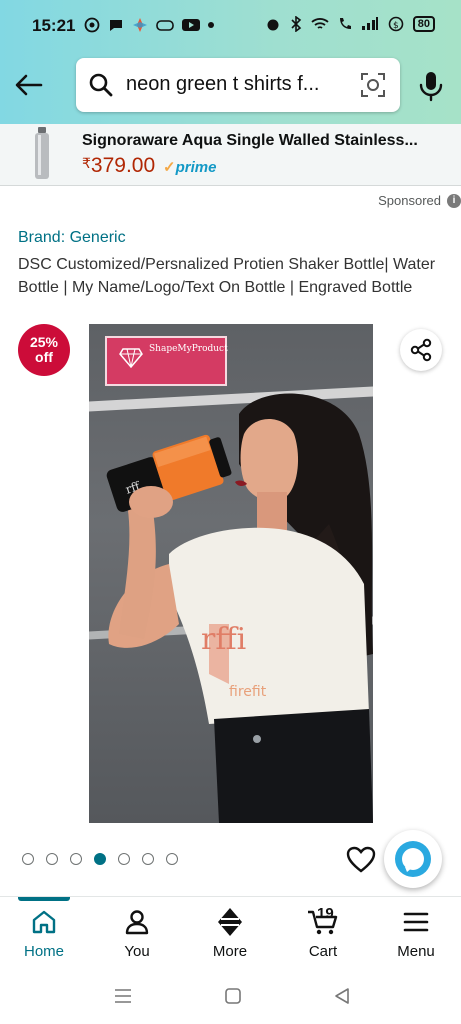  What do you see at coordinates (233, 996) in the screenshot?
I see `home-button-icon` at bounding box center [233, 996].